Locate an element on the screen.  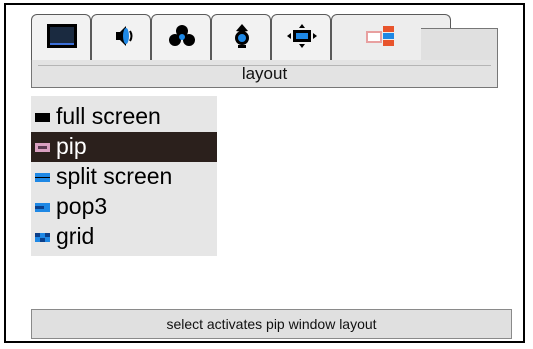
section-header: layout is located at coordinates (264, 74).